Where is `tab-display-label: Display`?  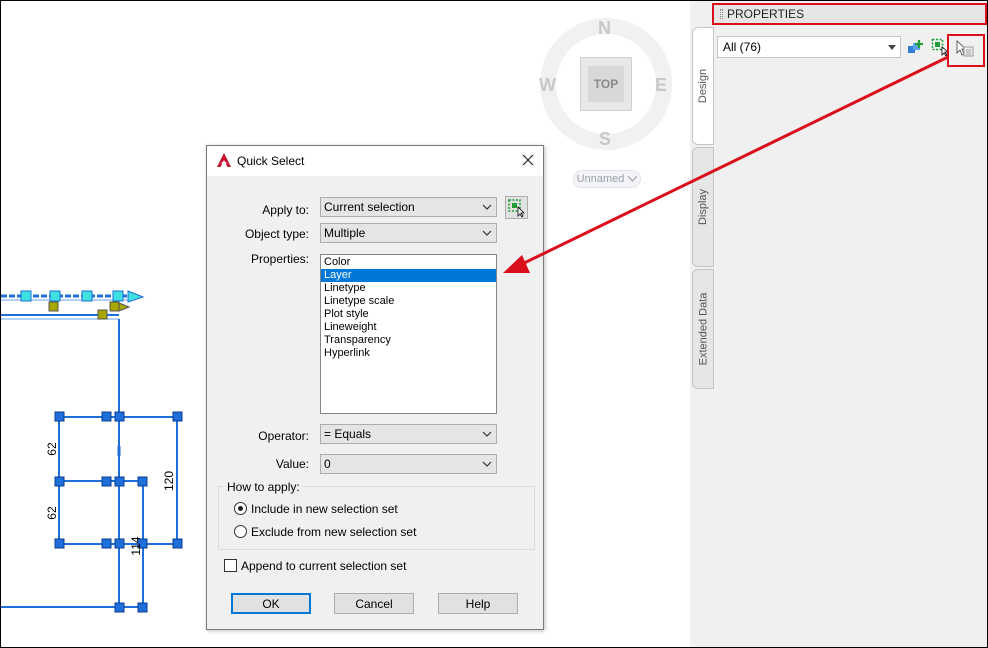
tab-display-label: Display is located at coordinates (703, 207).